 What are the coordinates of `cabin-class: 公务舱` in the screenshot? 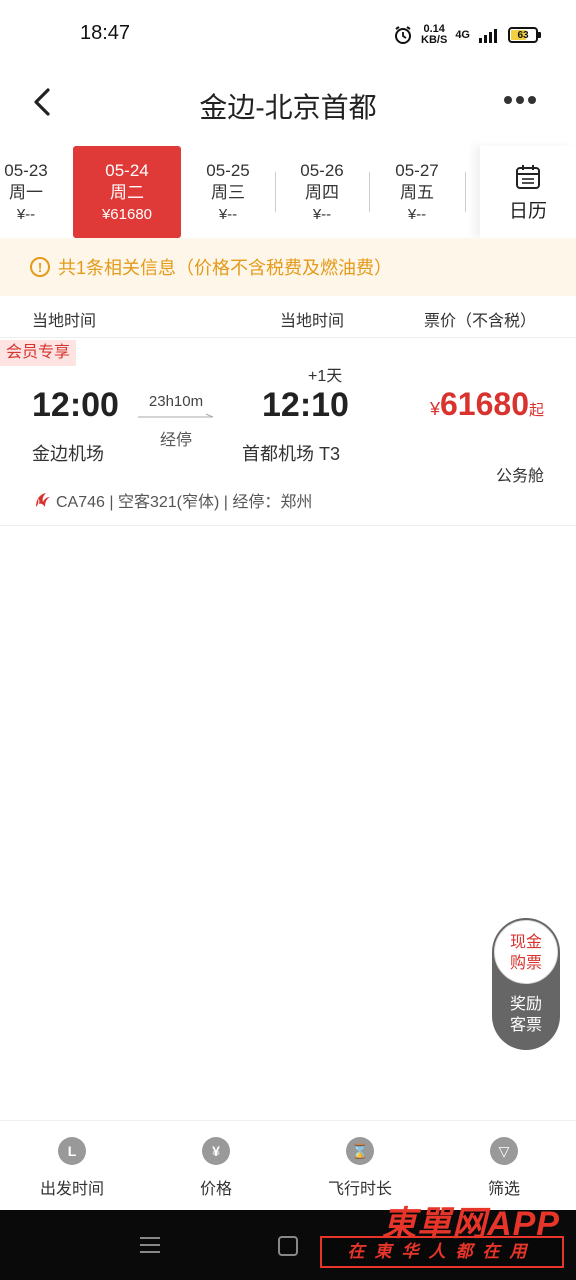 It's located at (519, 476).